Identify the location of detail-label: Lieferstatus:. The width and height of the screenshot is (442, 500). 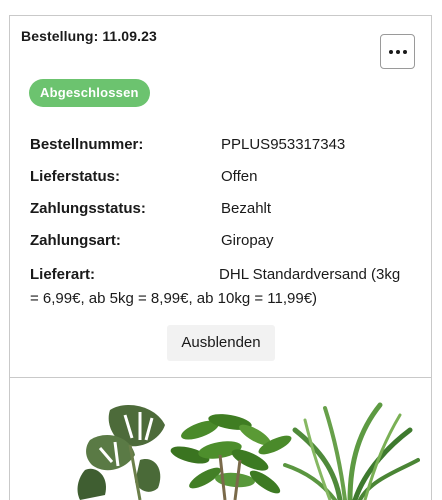
(75, 176).